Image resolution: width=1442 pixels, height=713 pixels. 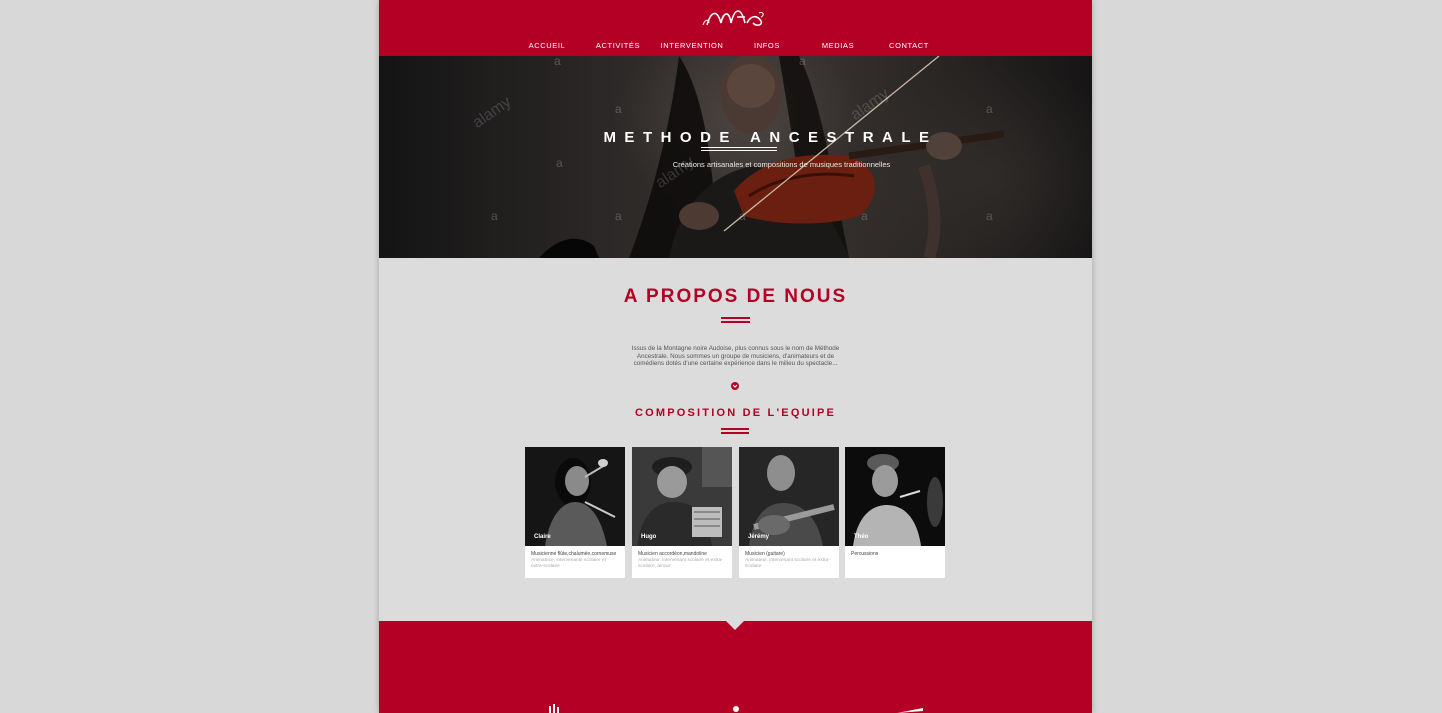 I want to click on nav-contact: CONTACT, so click(x=909, y=45).